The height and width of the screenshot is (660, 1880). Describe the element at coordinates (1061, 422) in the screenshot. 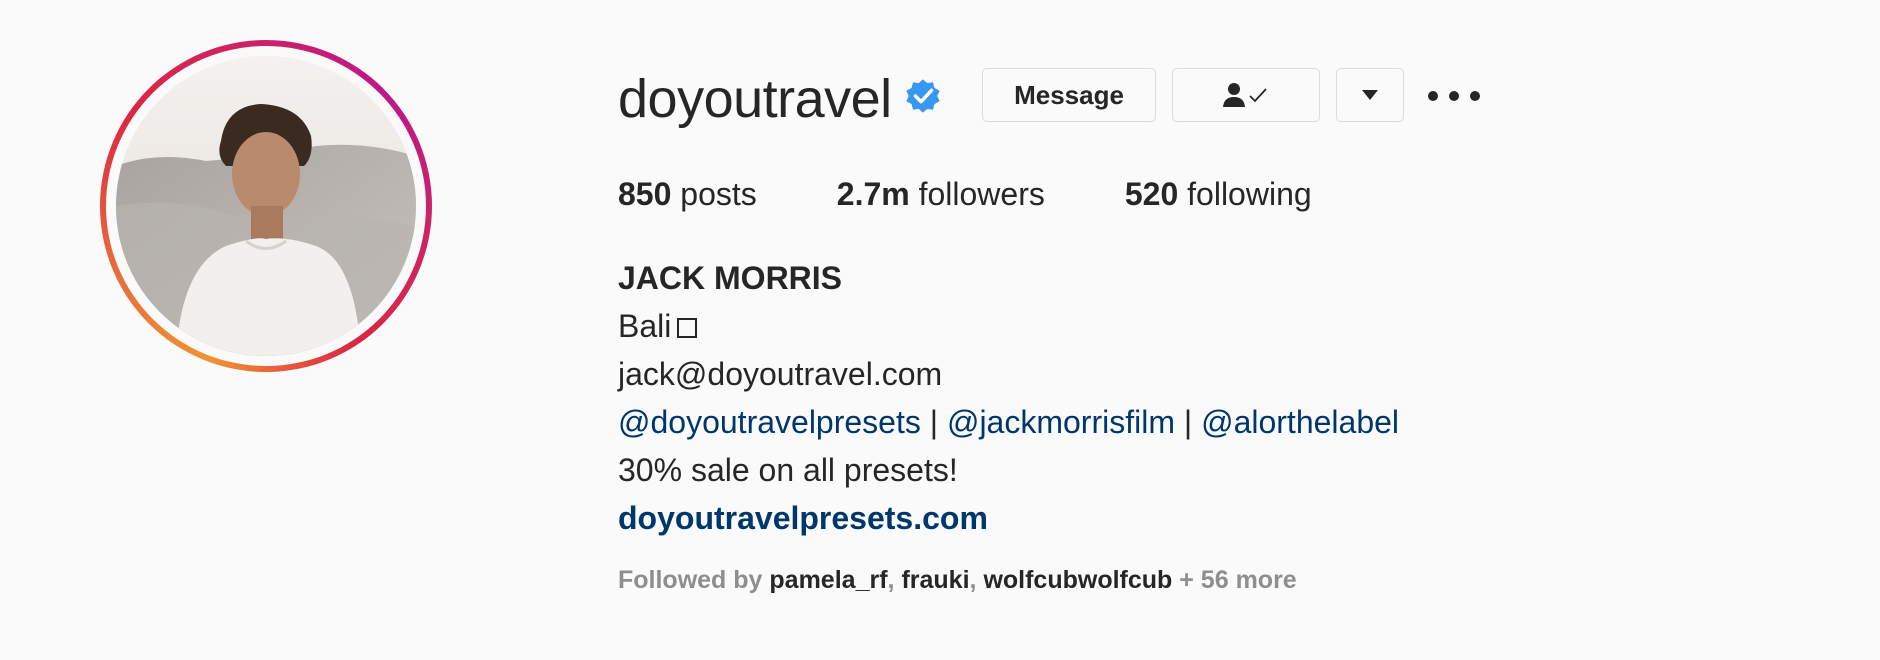

I see `mention-link: @jackmorrisfilm` at that location.